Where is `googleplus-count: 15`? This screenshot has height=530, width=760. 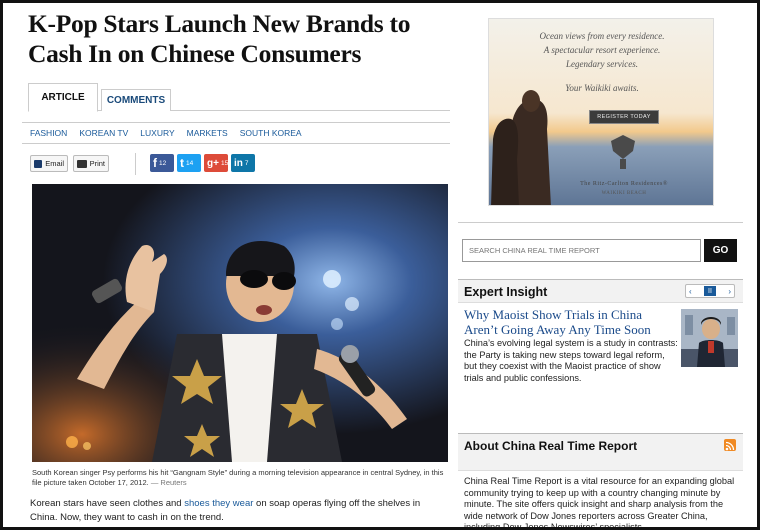
googleplus-count: 15 is located at coordinates (224, 163).